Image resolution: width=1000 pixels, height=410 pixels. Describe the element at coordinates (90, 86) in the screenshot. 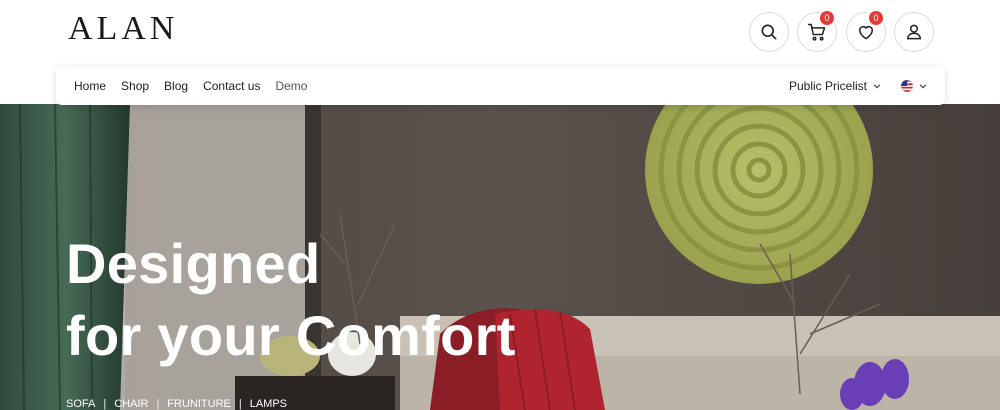

I see `nav-item-home: Home` at that location.